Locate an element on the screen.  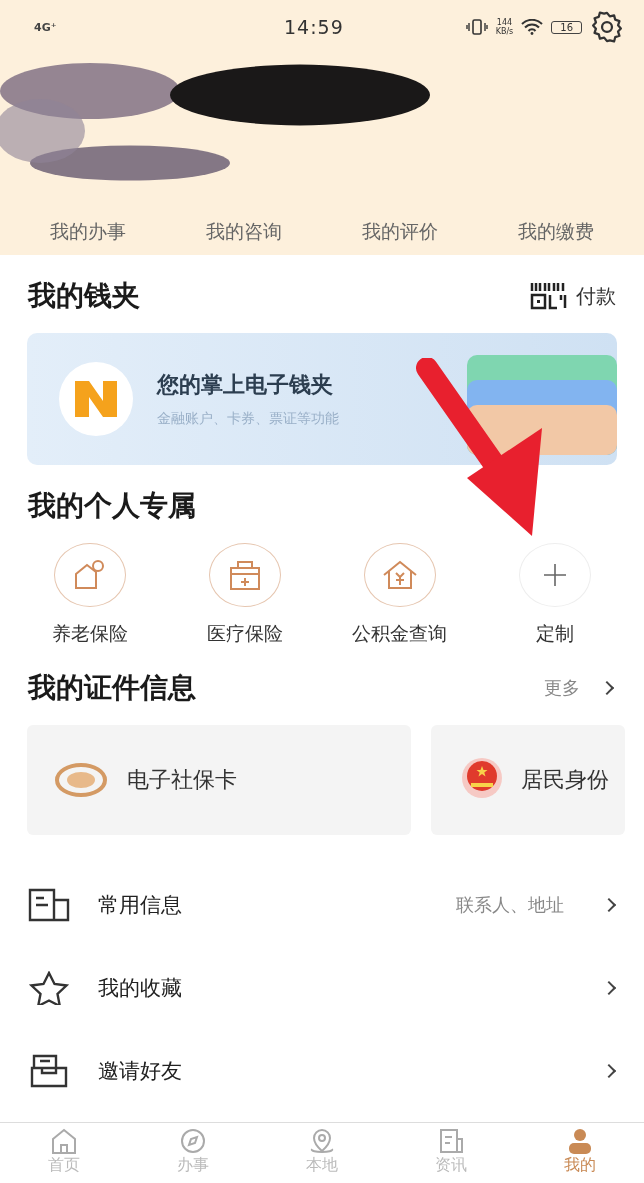
wallet-banner: 您的掌上电子钱夹 金融账户、卡券、票证等功能 is located at coordinates (322, 399).